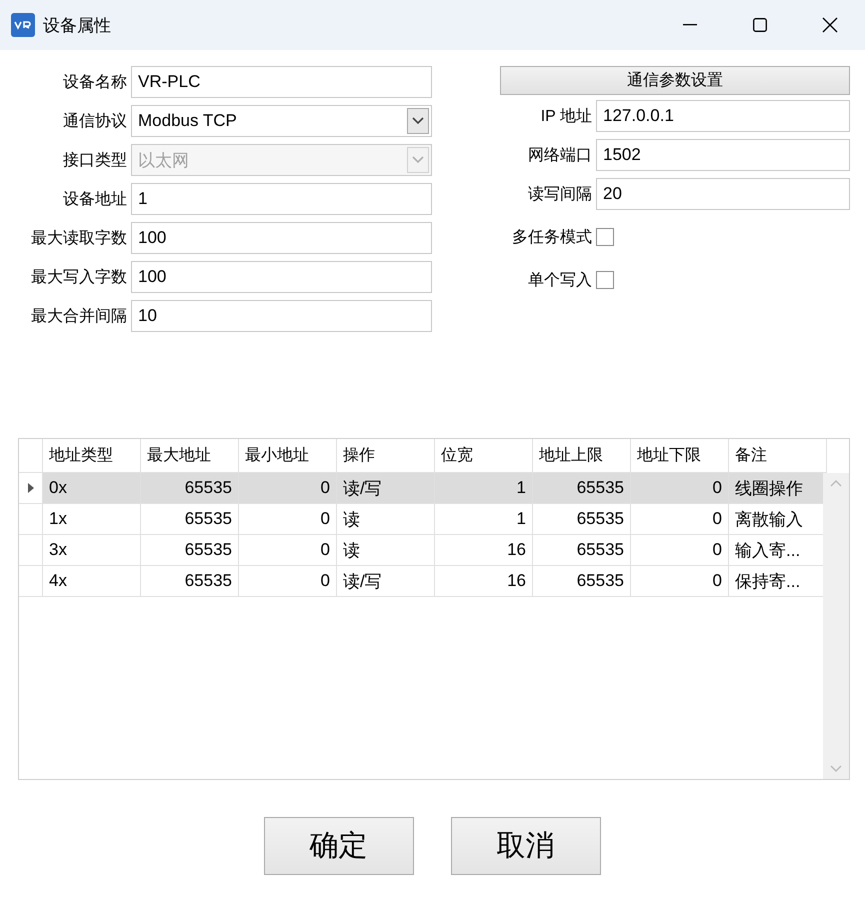  I want to click on table-cell: 4x, so click(92, 581).